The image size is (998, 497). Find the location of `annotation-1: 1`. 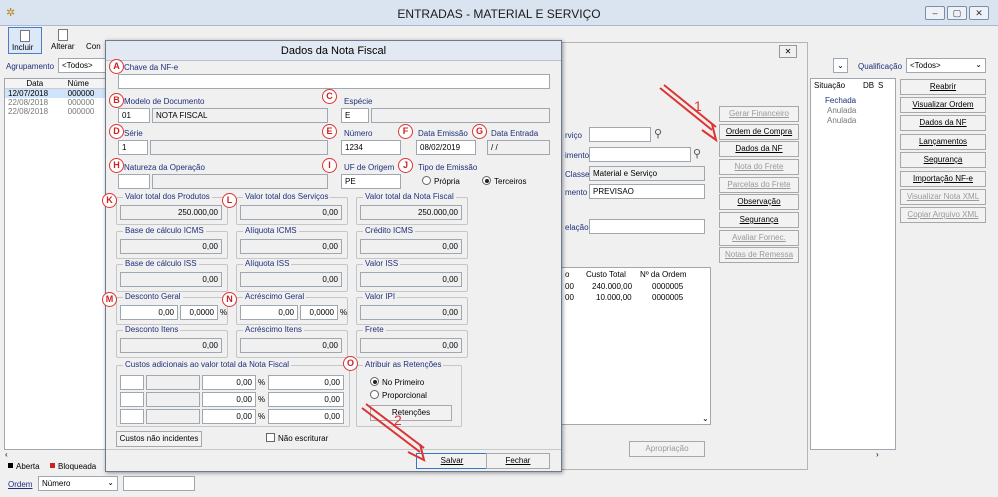

annotation-1: 1 is located at coordinates (698, 106).